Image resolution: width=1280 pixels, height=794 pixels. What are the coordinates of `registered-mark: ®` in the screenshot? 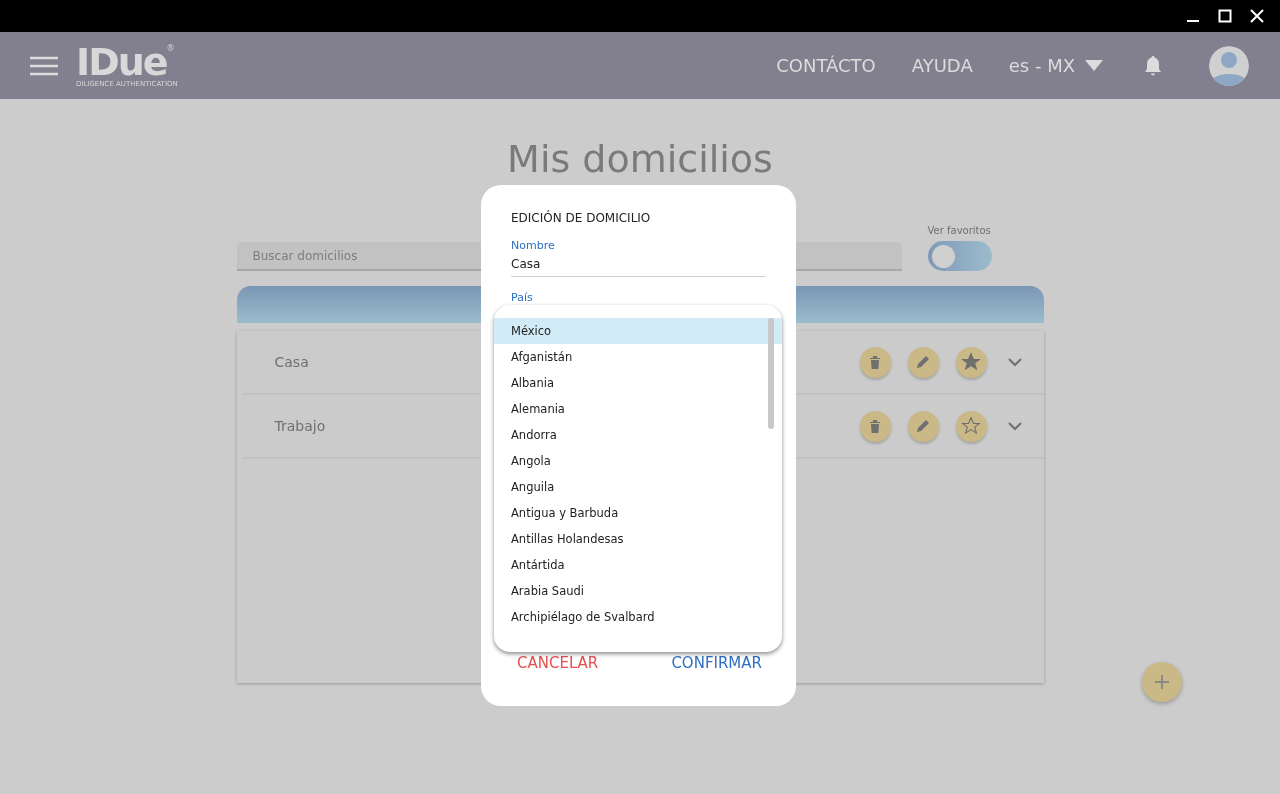 It's located at (170, 48).